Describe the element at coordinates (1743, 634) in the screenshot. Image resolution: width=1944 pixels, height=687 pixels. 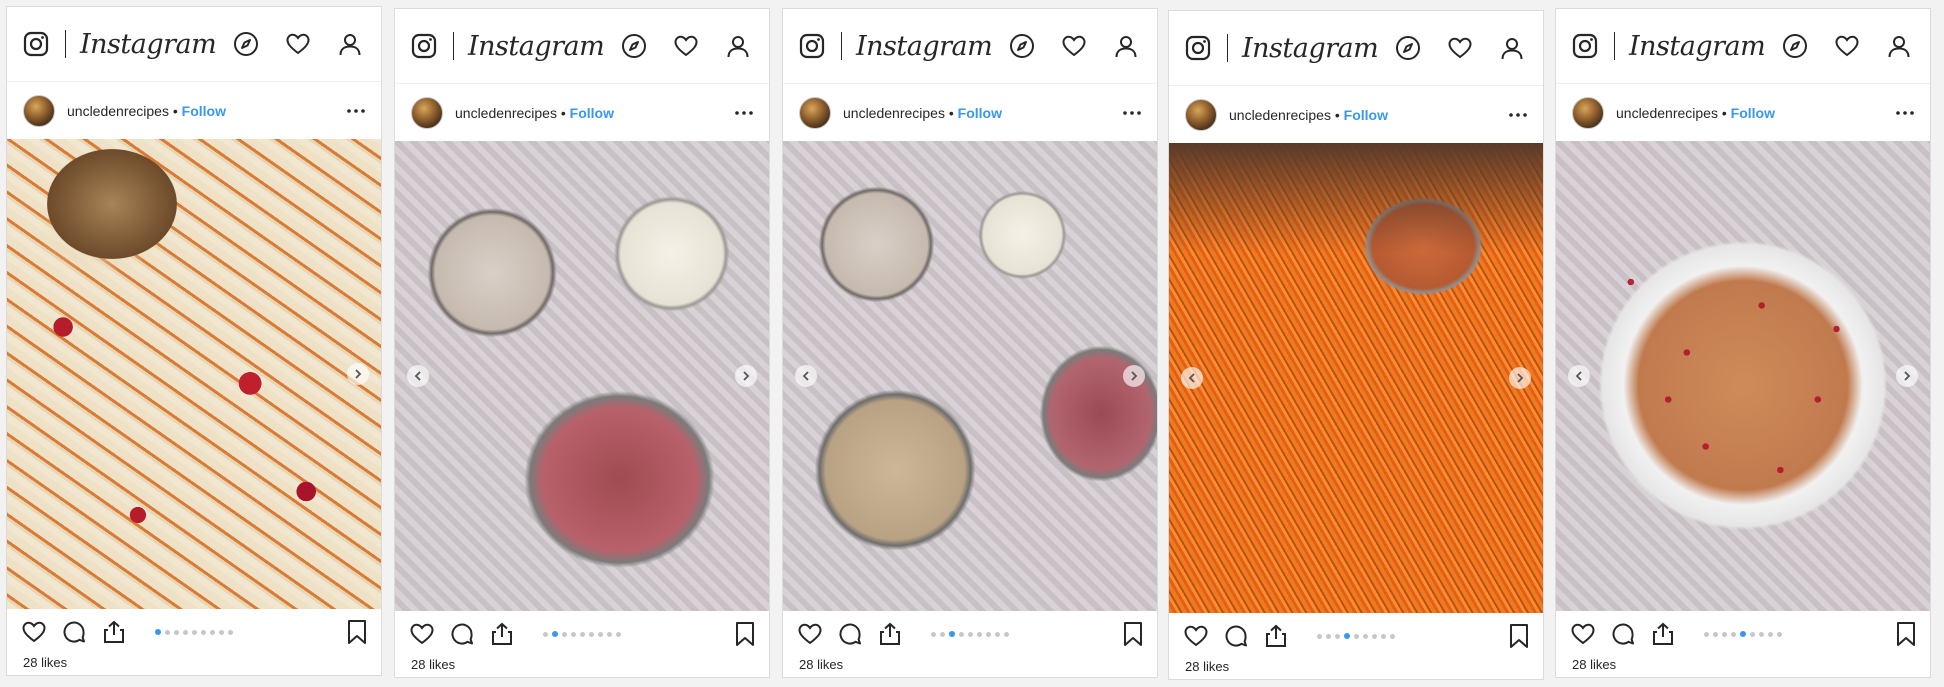
I see `carousel-dot-active` at that location.